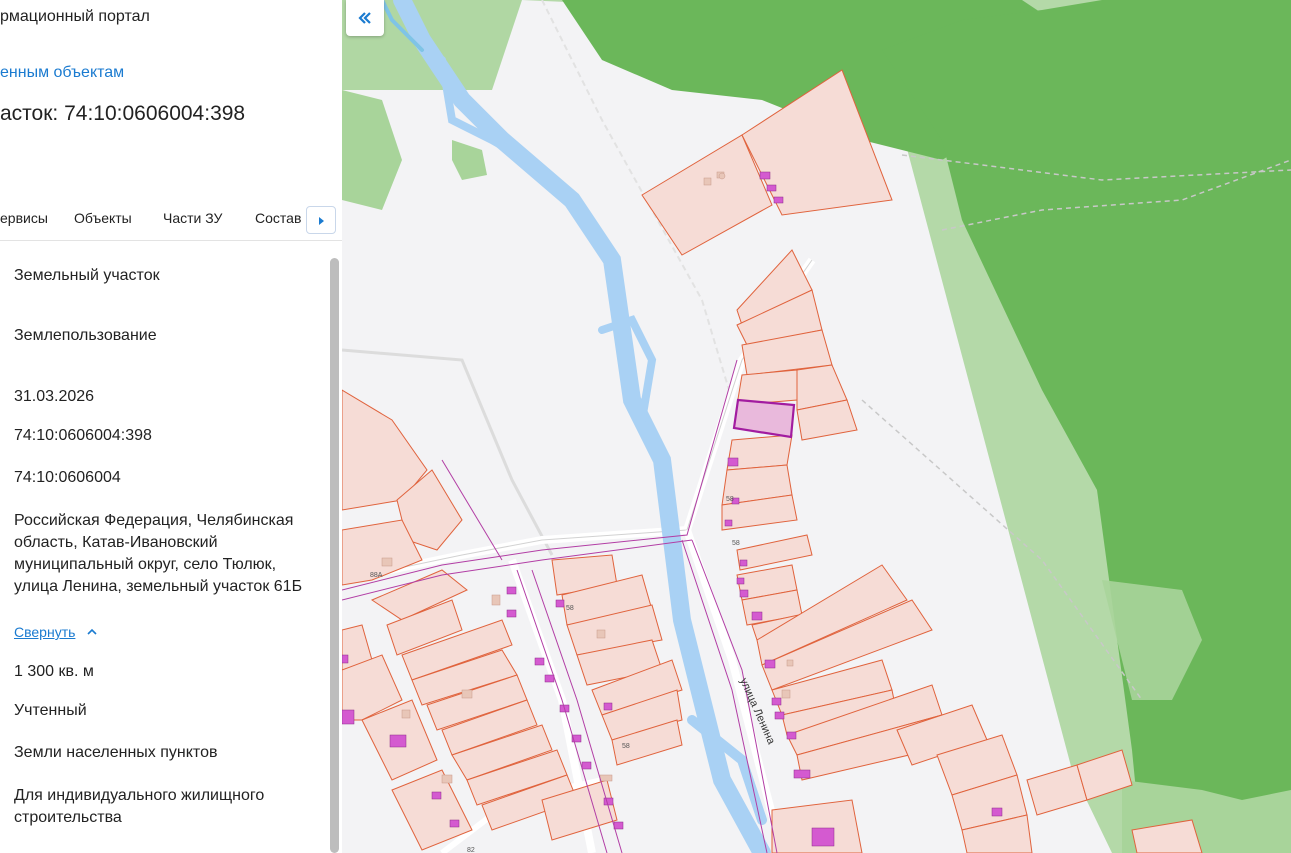 This screenshot has height=853, width=1291. I want to click on land-category: Земли населенных пунктов, so click(116, 752).